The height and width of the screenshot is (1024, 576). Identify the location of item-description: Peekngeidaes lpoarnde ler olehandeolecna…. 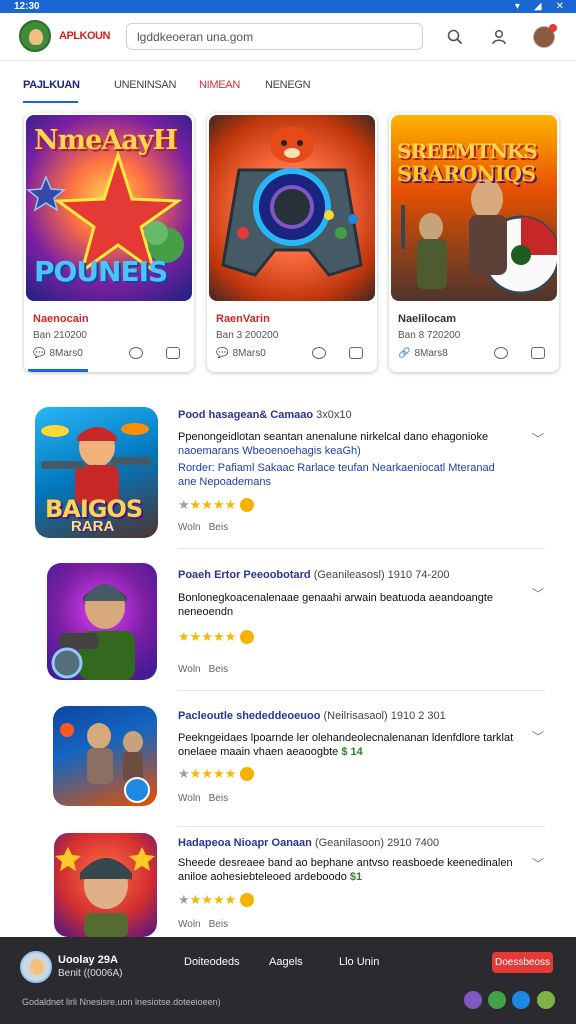
(353, 745).